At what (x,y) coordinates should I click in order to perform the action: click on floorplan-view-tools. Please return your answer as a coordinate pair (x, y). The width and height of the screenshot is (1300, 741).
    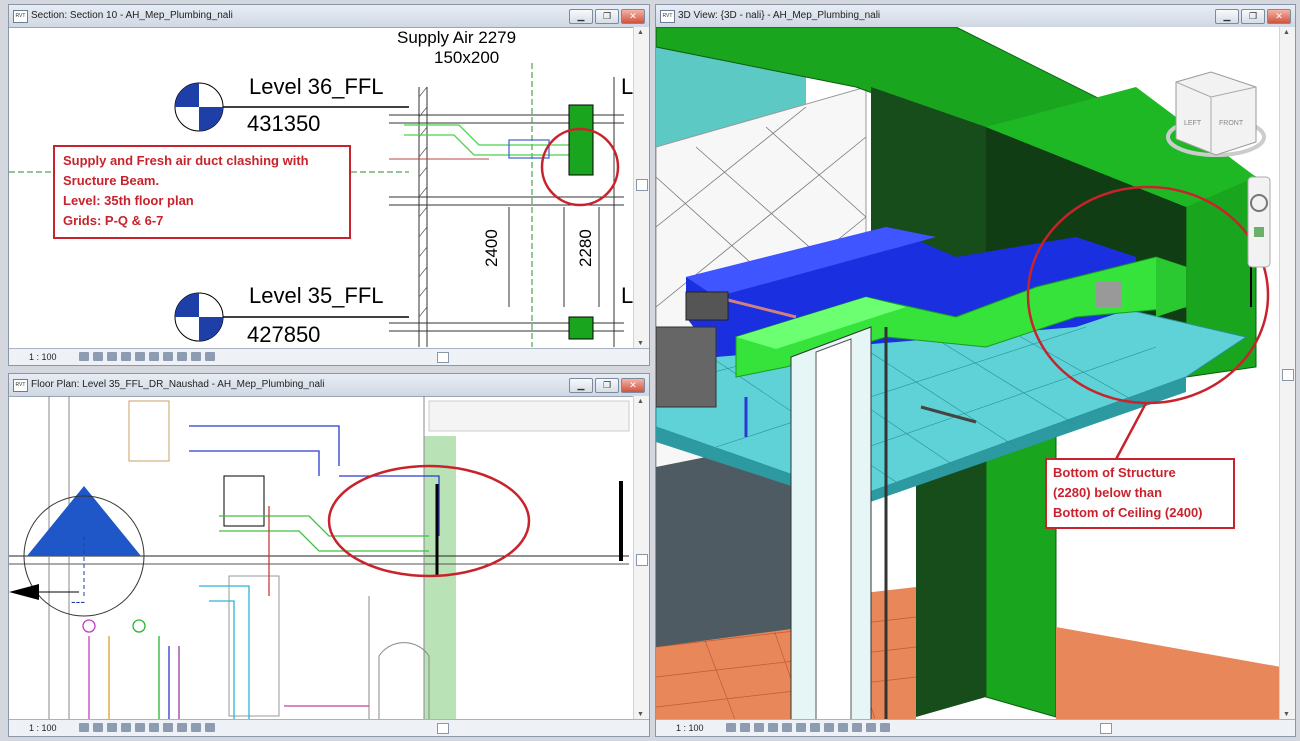
    Looking at the image, I should click on (147, 727).